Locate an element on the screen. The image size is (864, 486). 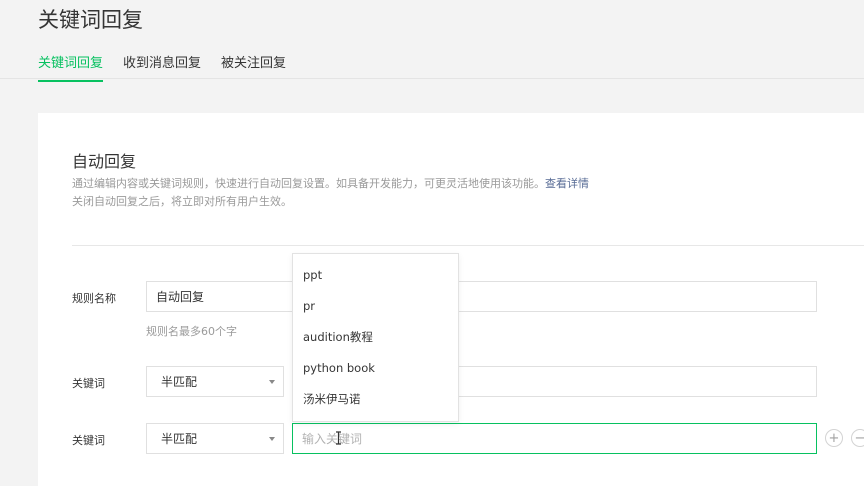
remove-keyword-button: − is located at coordinates (857, 438).